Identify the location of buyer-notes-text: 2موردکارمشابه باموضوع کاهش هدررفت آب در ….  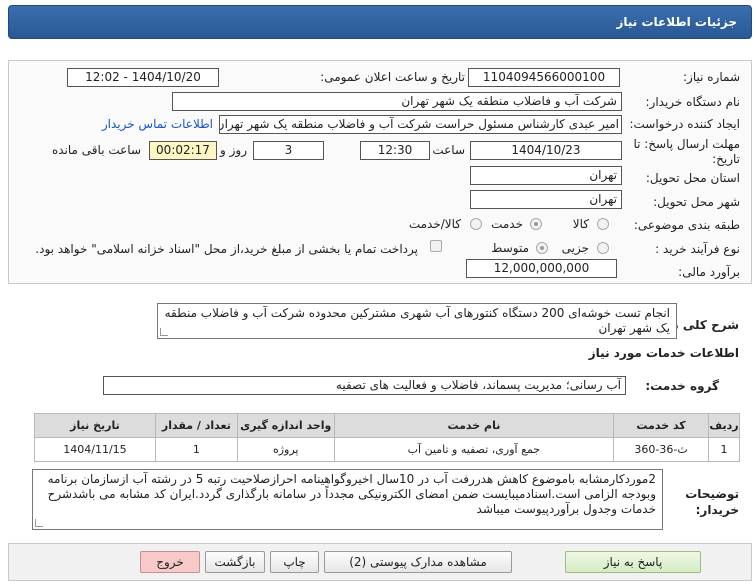
(351, 494).